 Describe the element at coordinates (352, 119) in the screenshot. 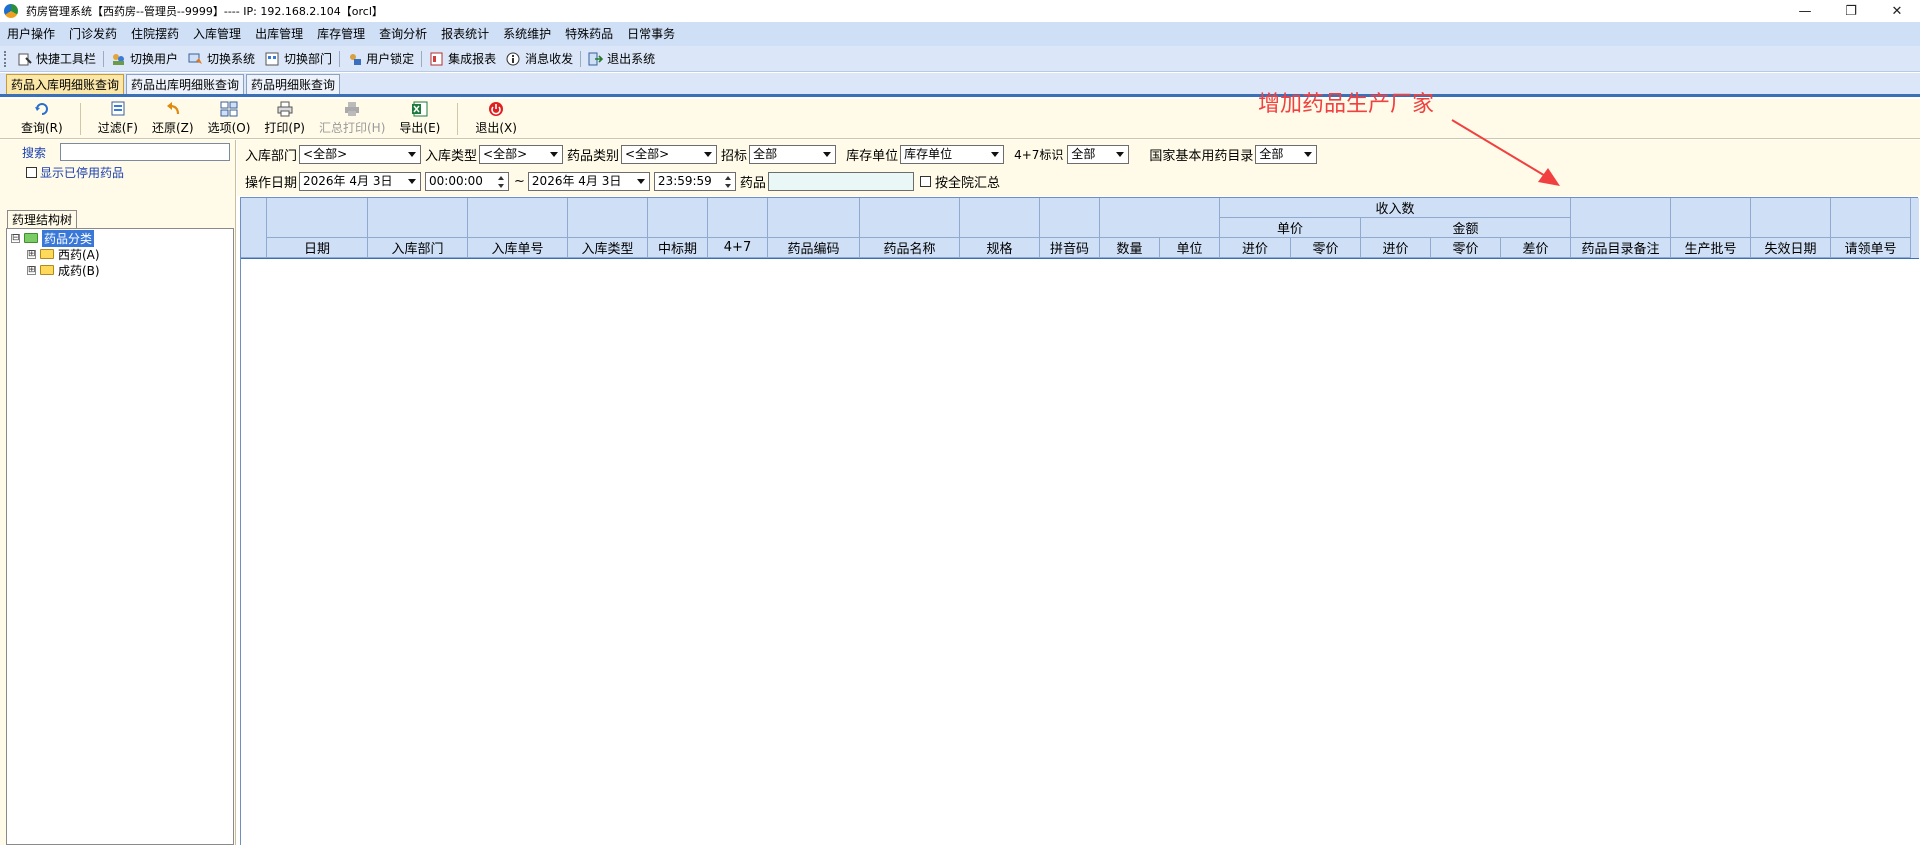

I see `summary-print-button: 汇总打印(H)` at that location.